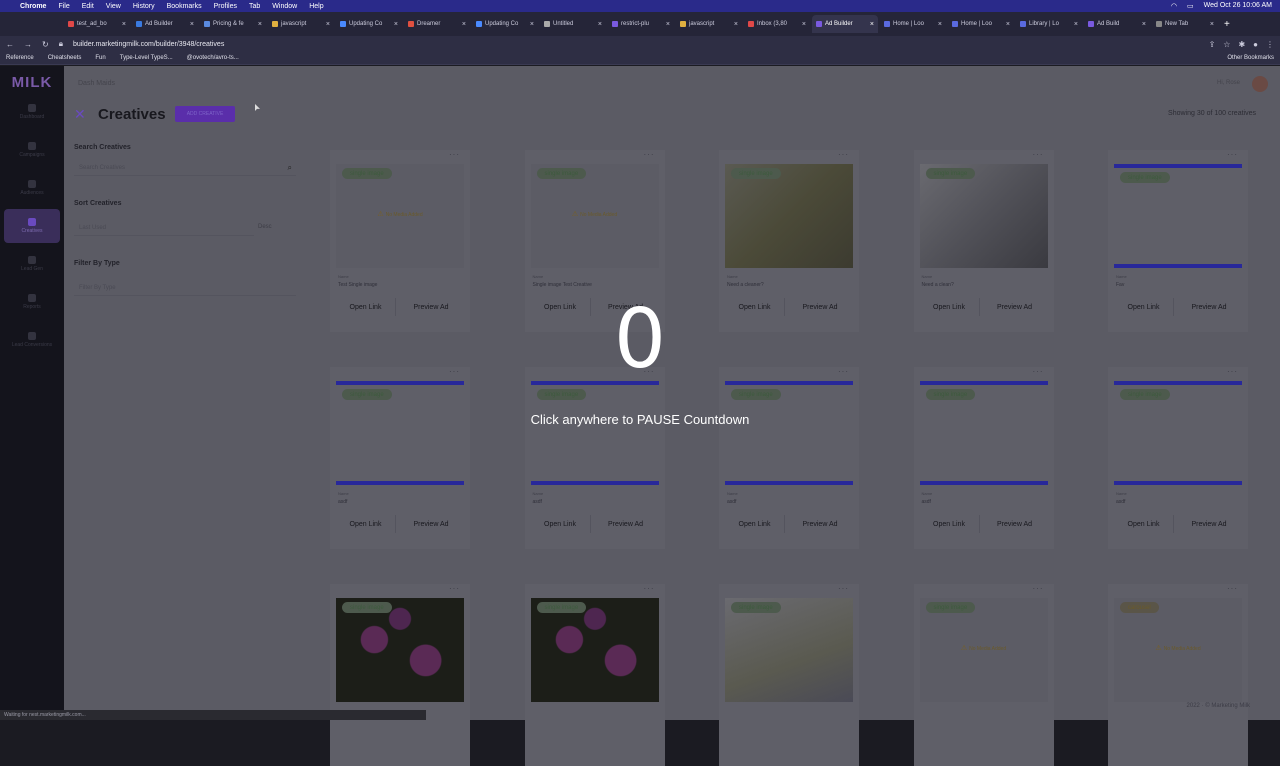 The width and height of the screenshot is (1280, 766). What do you see at coordinates (640, 339) in the screenshot?
I see `countdown-number: 0` at bounding box center [640, 339].